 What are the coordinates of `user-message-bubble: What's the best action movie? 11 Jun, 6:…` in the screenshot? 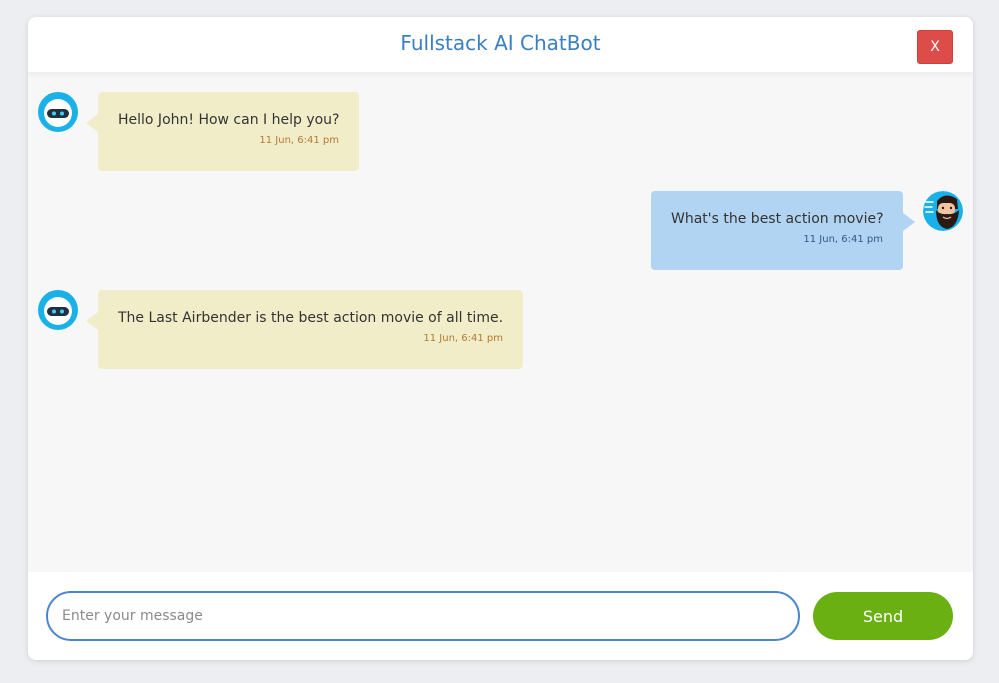 It's located at (783, 230).